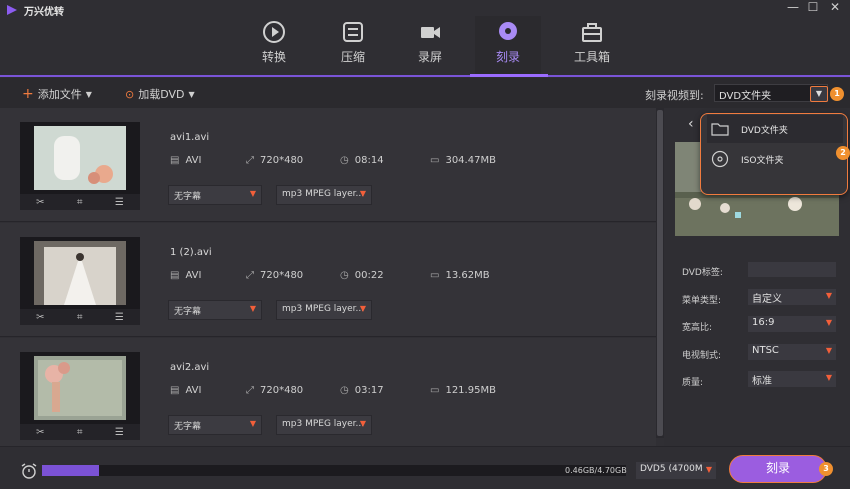 The width and height of the screenshot is (850, 489). Describe the element at coordinates (826, 469) in the screenshot. I see `step-badge-3: 3` at that location.